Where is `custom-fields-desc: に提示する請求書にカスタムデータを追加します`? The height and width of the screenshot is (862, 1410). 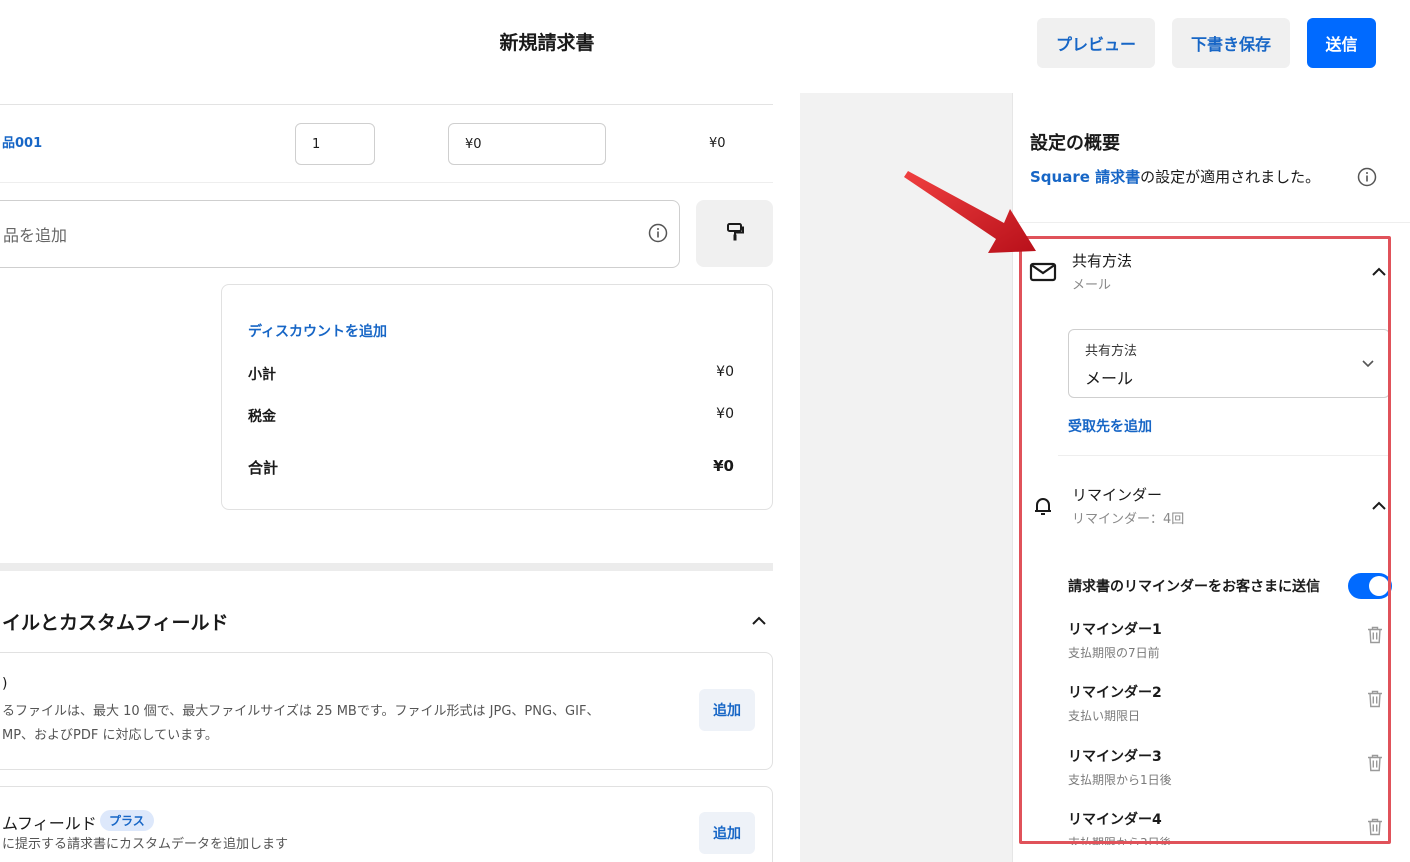
custom-fields-desc: に提示する請求書にカスタムデータを追加します is located at coordinates (145, 844).